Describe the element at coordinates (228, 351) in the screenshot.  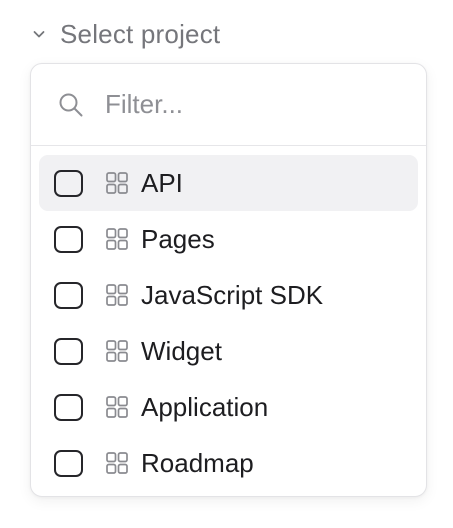
I see `project-item-widget: Widget` at that location.